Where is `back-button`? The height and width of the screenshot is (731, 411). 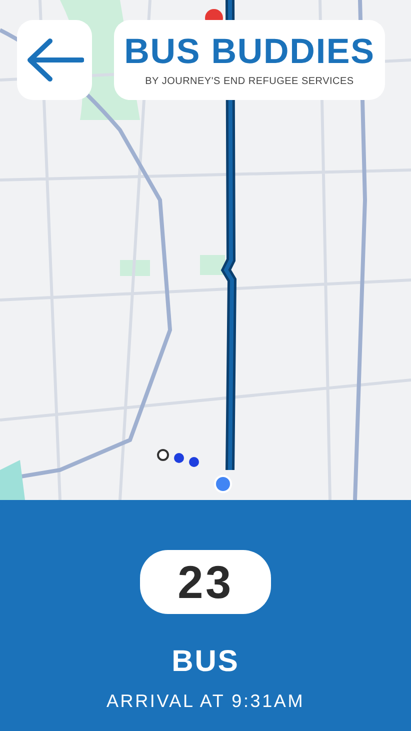 back-button is located at coordinates (54, 60).